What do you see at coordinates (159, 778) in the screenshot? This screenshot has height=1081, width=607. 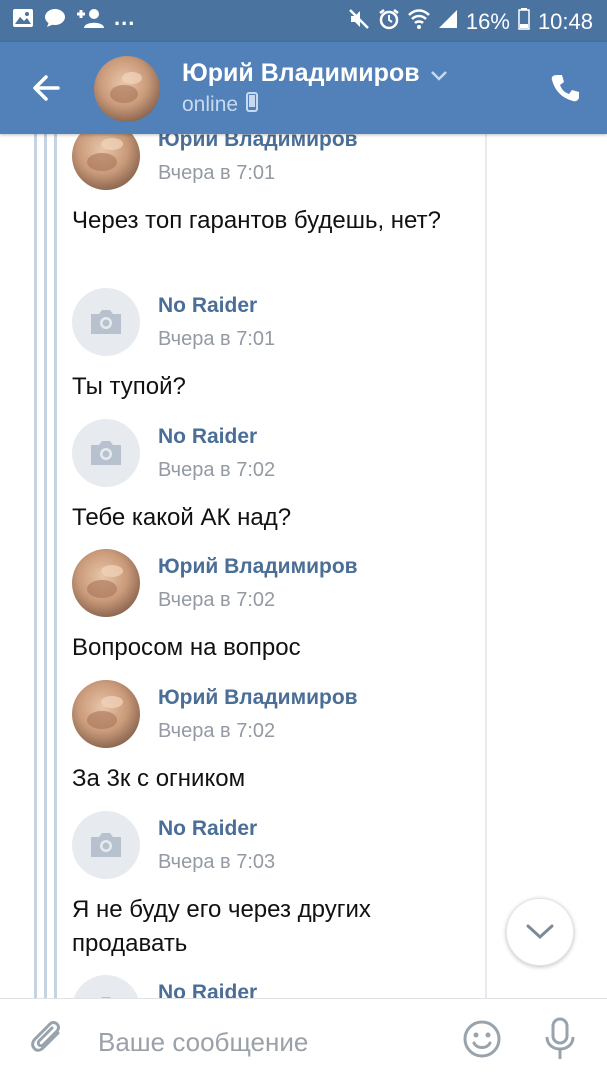 I see `message-text: За 3к с огником` at bounding box center [159, 778].